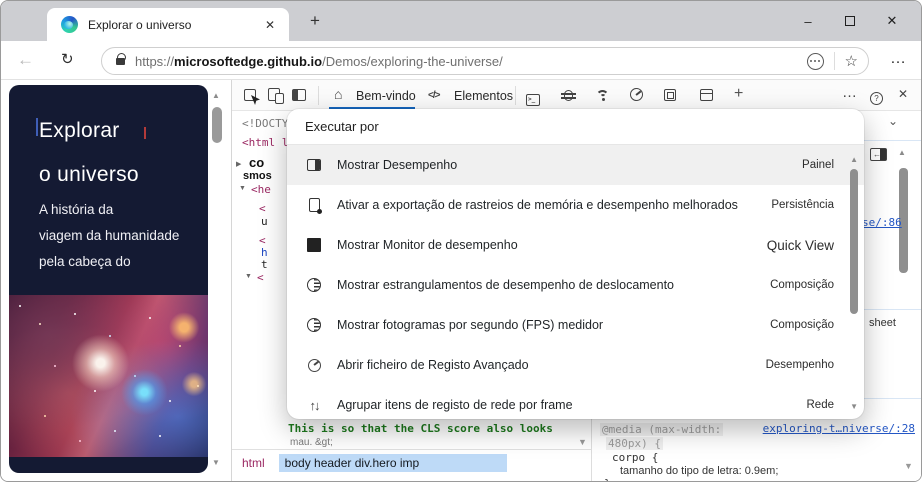 Image resolution: width=922 pixels, height=482 pixels. What do you see at coordinates (893, 121) in the screenshot?
I see `chevron-down-icon: ⌄` at bounding box center [893, 121].